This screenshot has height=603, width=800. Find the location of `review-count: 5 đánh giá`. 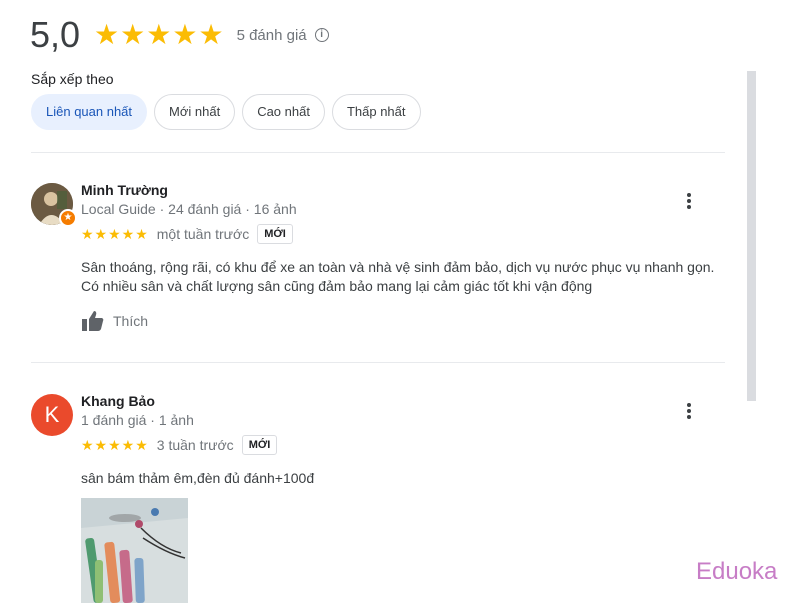

review-count: 5 đánh giá is located at coordinates (271, 35).